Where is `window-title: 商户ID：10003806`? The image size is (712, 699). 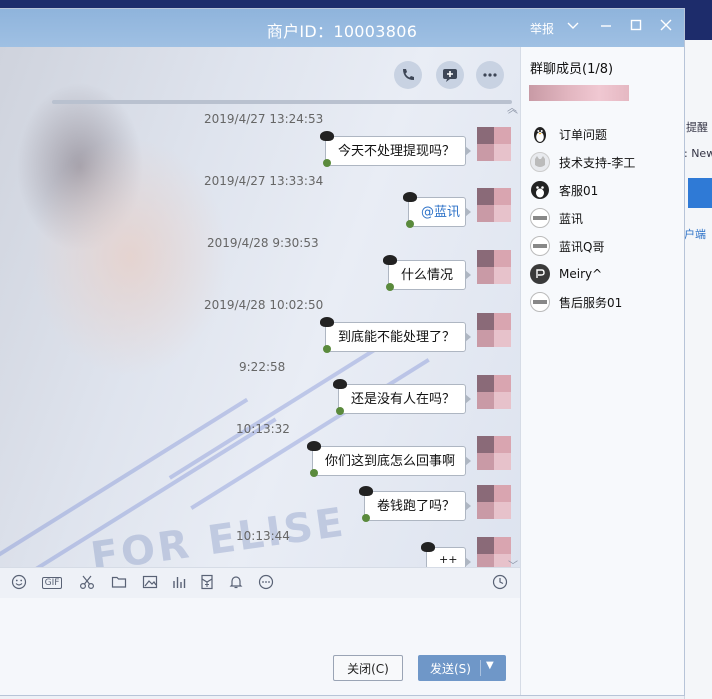 window-title: 商户ID：10003806 is located at coordinates (342, 31).